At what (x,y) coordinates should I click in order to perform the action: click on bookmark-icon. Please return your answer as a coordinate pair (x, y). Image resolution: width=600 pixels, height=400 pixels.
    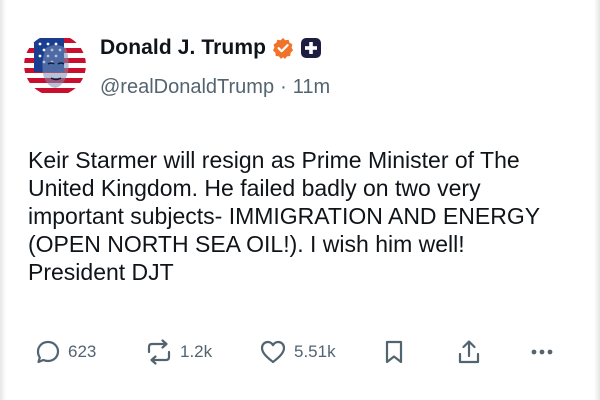
    Looking at the image, I should click on (394, 352).